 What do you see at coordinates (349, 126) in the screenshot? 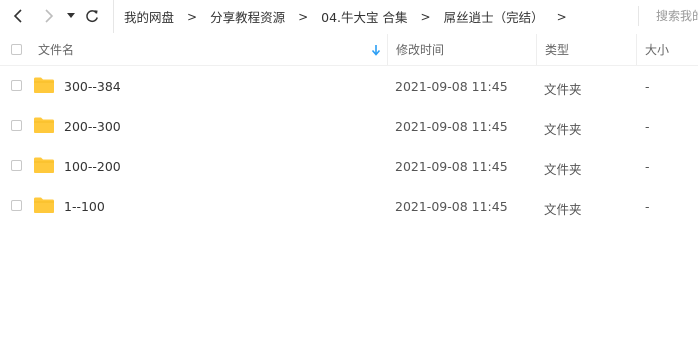
I see `file-row: 200--300 2021-09-08 11:45 文件夹 -` at bounding box center [349, 126].